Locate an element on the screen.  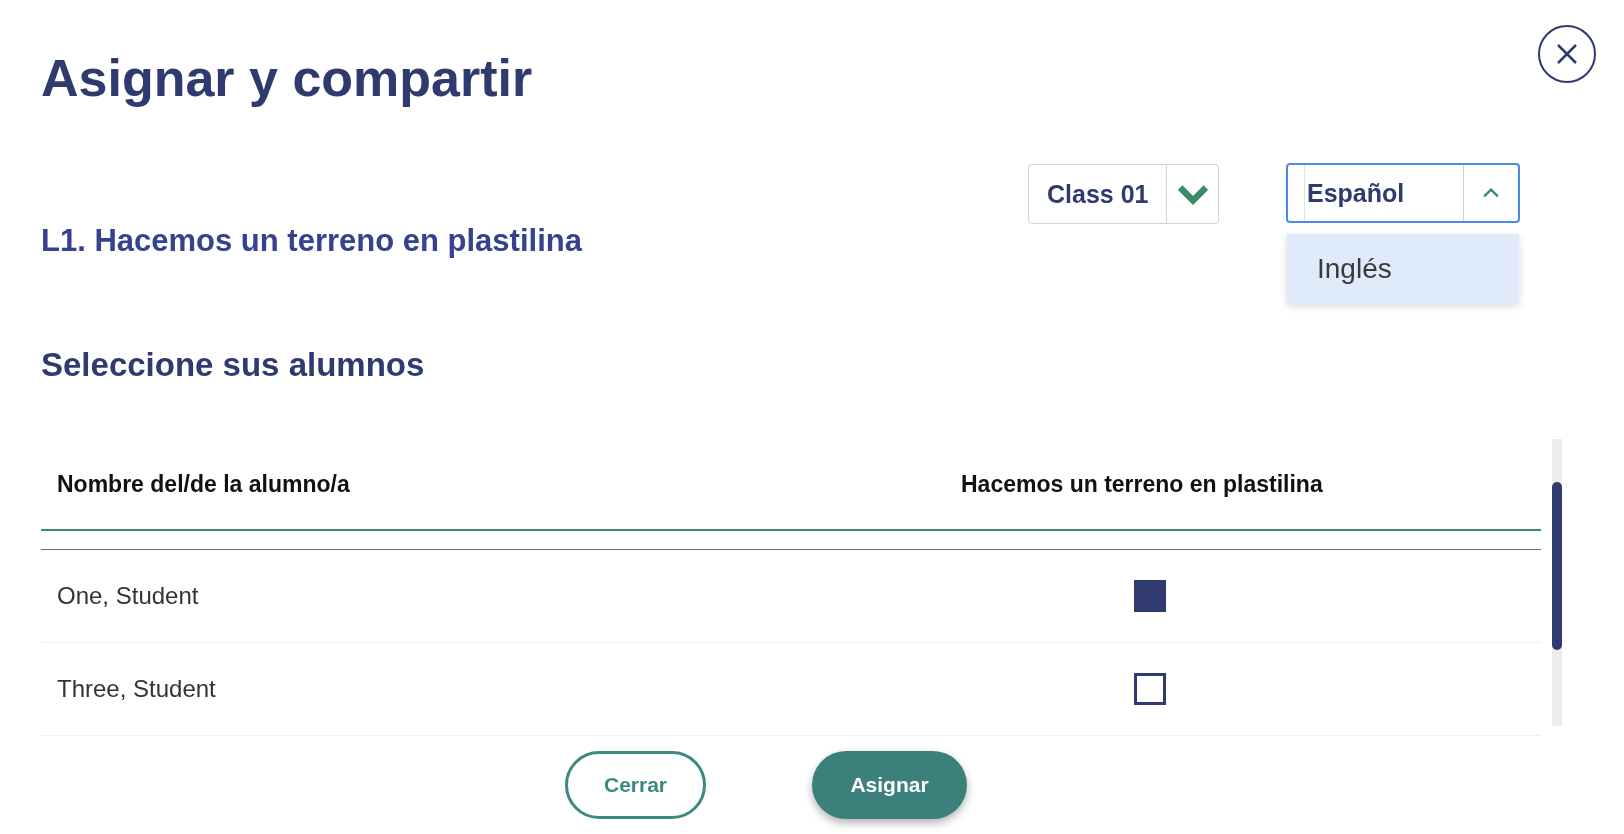
dialog-title: Asignar y compartir is located at coordinates (287, 78).